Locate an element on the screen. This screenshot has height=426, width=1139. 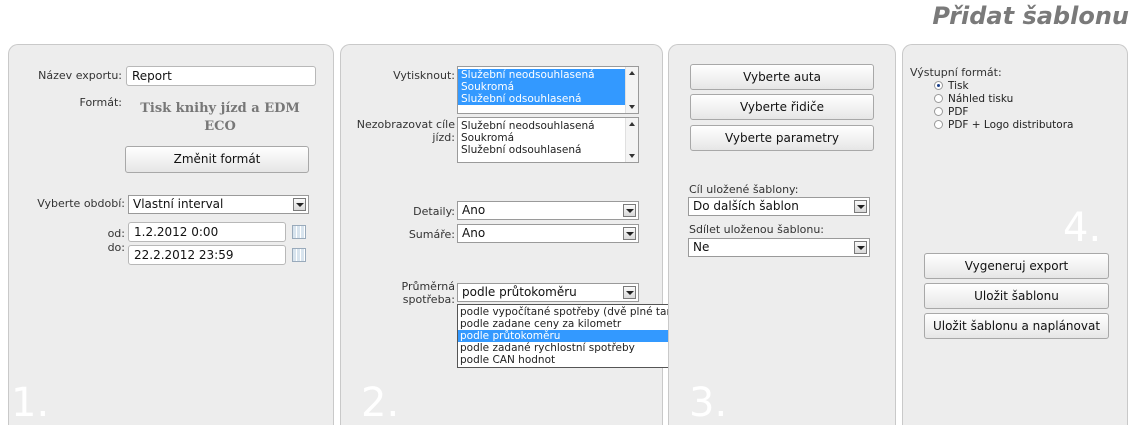
output-option-pdf: PDF is located at coordinates (951, 112).